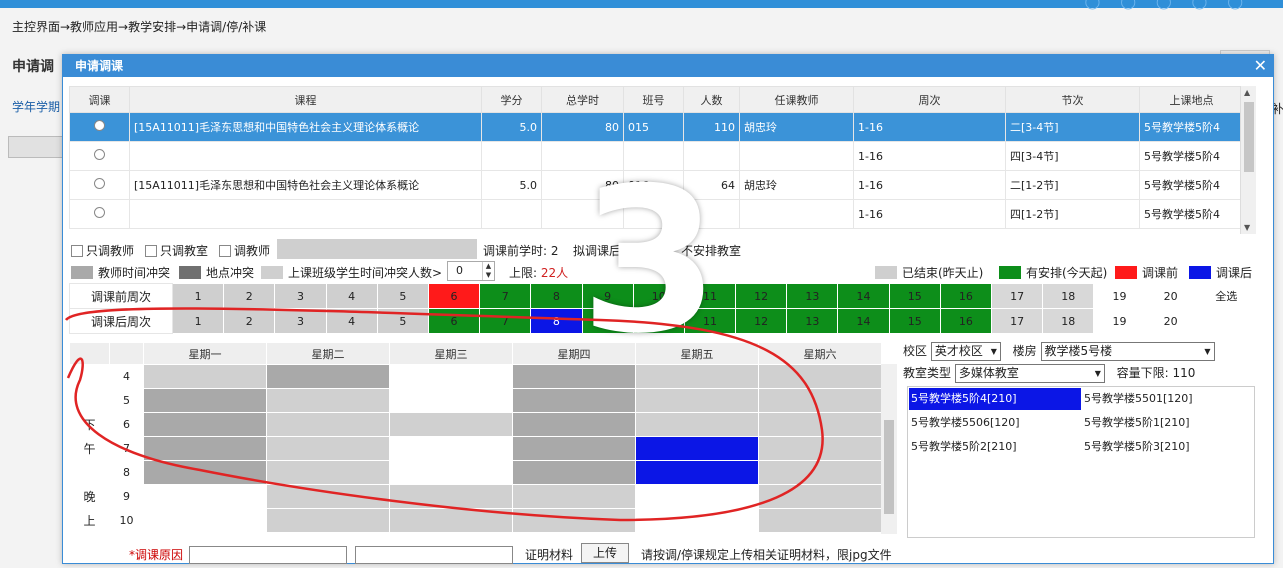  Describe the element at coordinates (151, 251) in the screenshot. I see `only-room-checkbox` at that location.